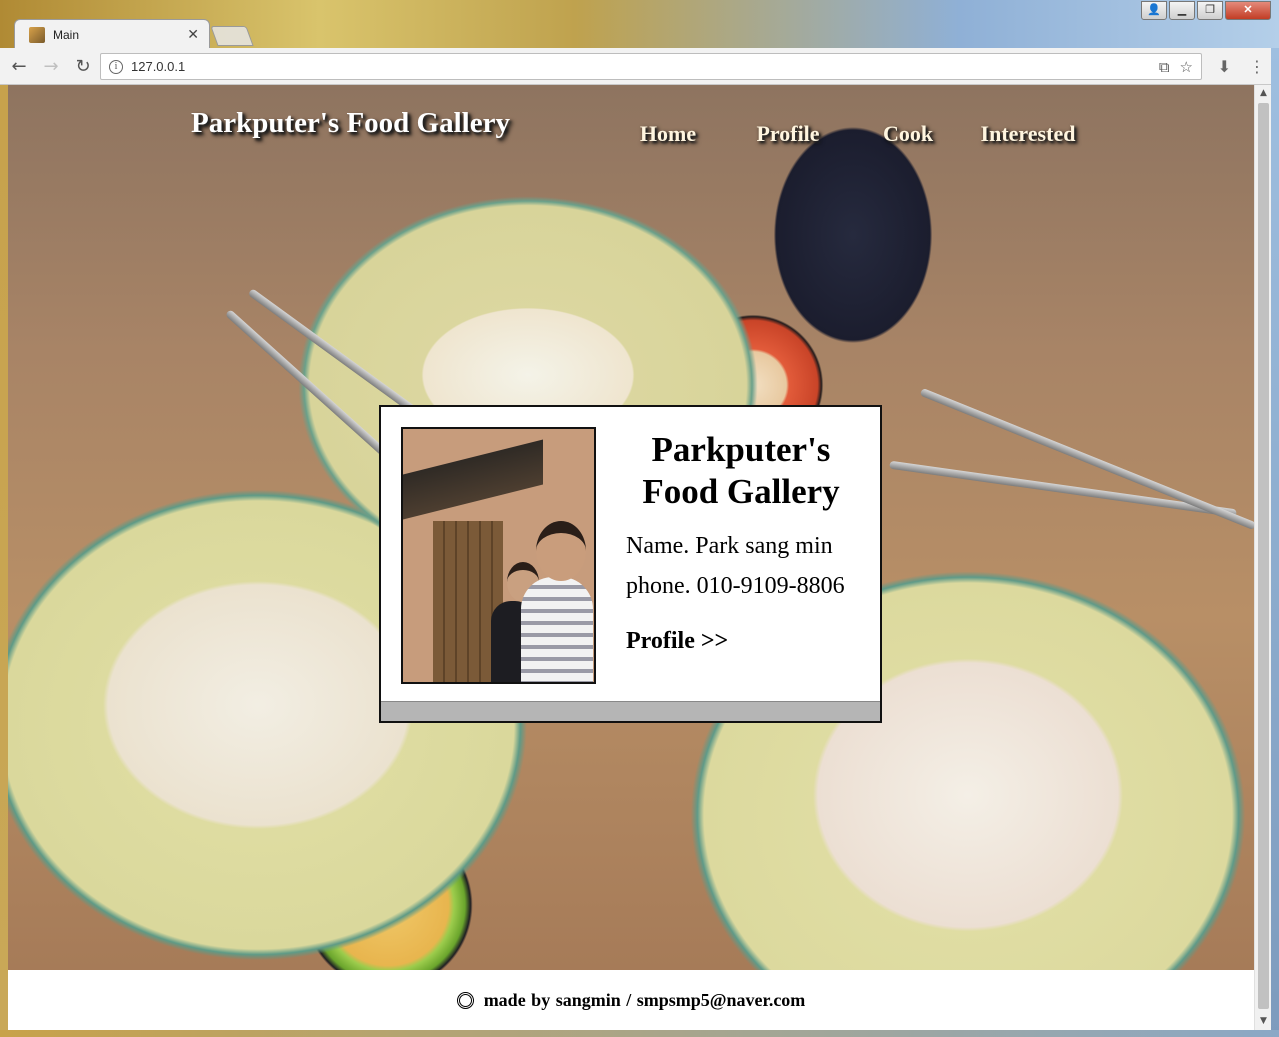 The height and width of the screenshot is (1037, 1279). What do you see at coordinates (557, 629) in the screenshot?
I see `photo-person` at bounding box center [557, 629].